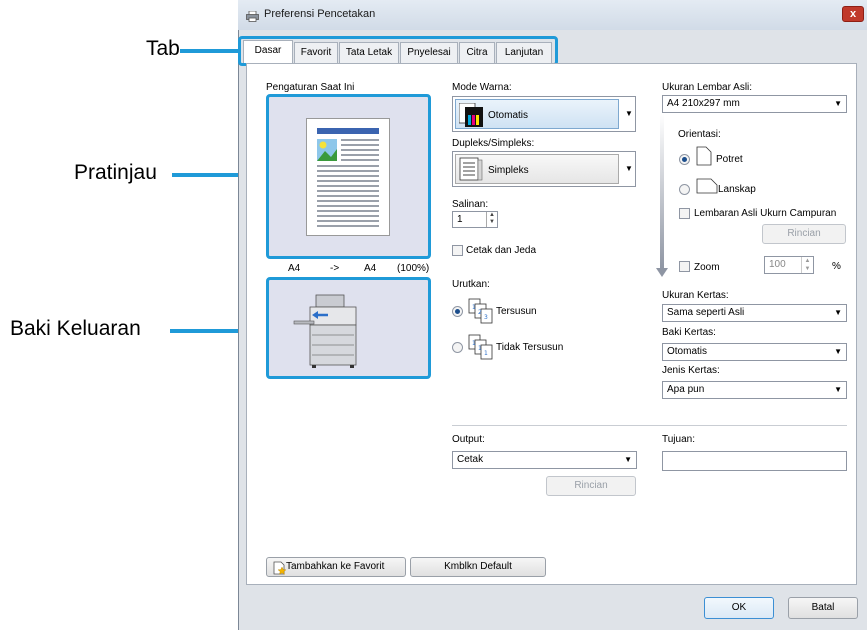  Describe the element at coordinates (486, 317) in the screenshot. I see `svg-text: 3` at that location.